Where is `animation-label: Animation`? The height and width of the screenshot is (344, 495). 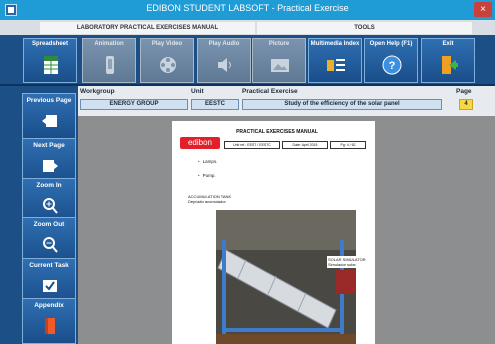 animation-label: Animation is located at coordinates (109, 44).